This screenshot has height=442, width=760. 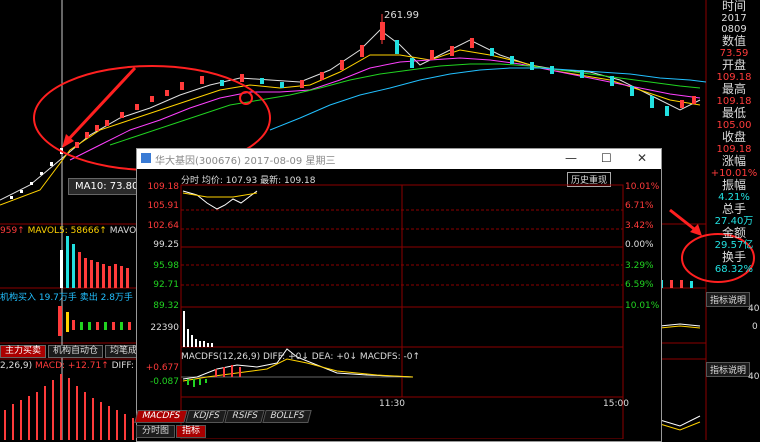 What do you see at coordinates (12, 231) in the screenshot?
I see `vol-value: 959↑` at bounding box center [12, 231].